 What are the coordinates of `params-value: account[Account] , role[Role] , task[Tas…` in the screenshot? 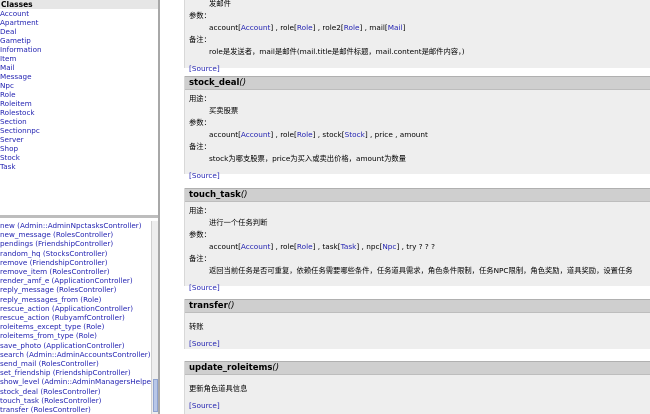 It's located at (417, 247).